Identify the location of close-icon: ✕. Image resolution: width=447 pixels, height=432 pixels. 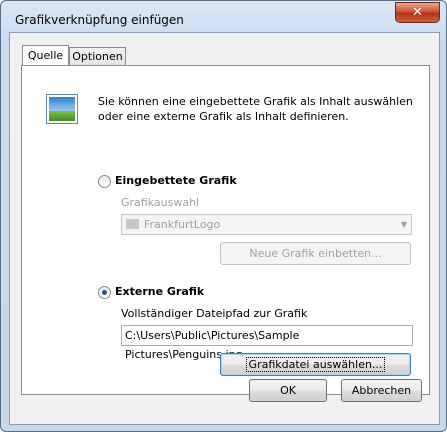
(417, 12).